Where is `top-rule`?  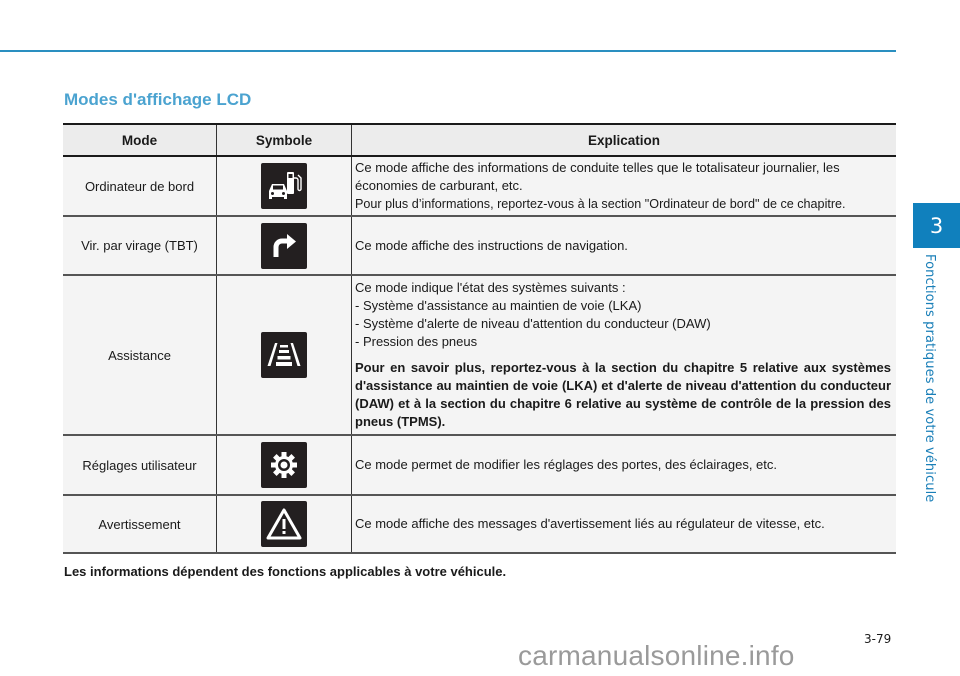
top-rule is located at coordinates (448, 51).